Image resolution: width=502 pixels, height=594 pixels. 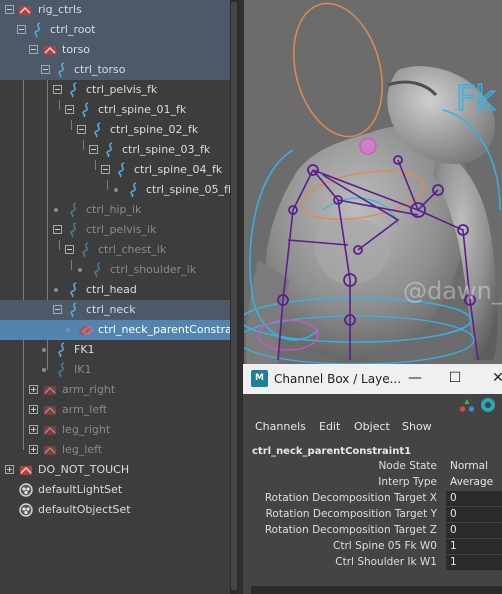 What do you see at coordinates (115, 90) in the screenshot?
I see `outliner-item-ctrl-pelvis-fk: ctrl_pelvis_fk` at bounding box center [115, 90].